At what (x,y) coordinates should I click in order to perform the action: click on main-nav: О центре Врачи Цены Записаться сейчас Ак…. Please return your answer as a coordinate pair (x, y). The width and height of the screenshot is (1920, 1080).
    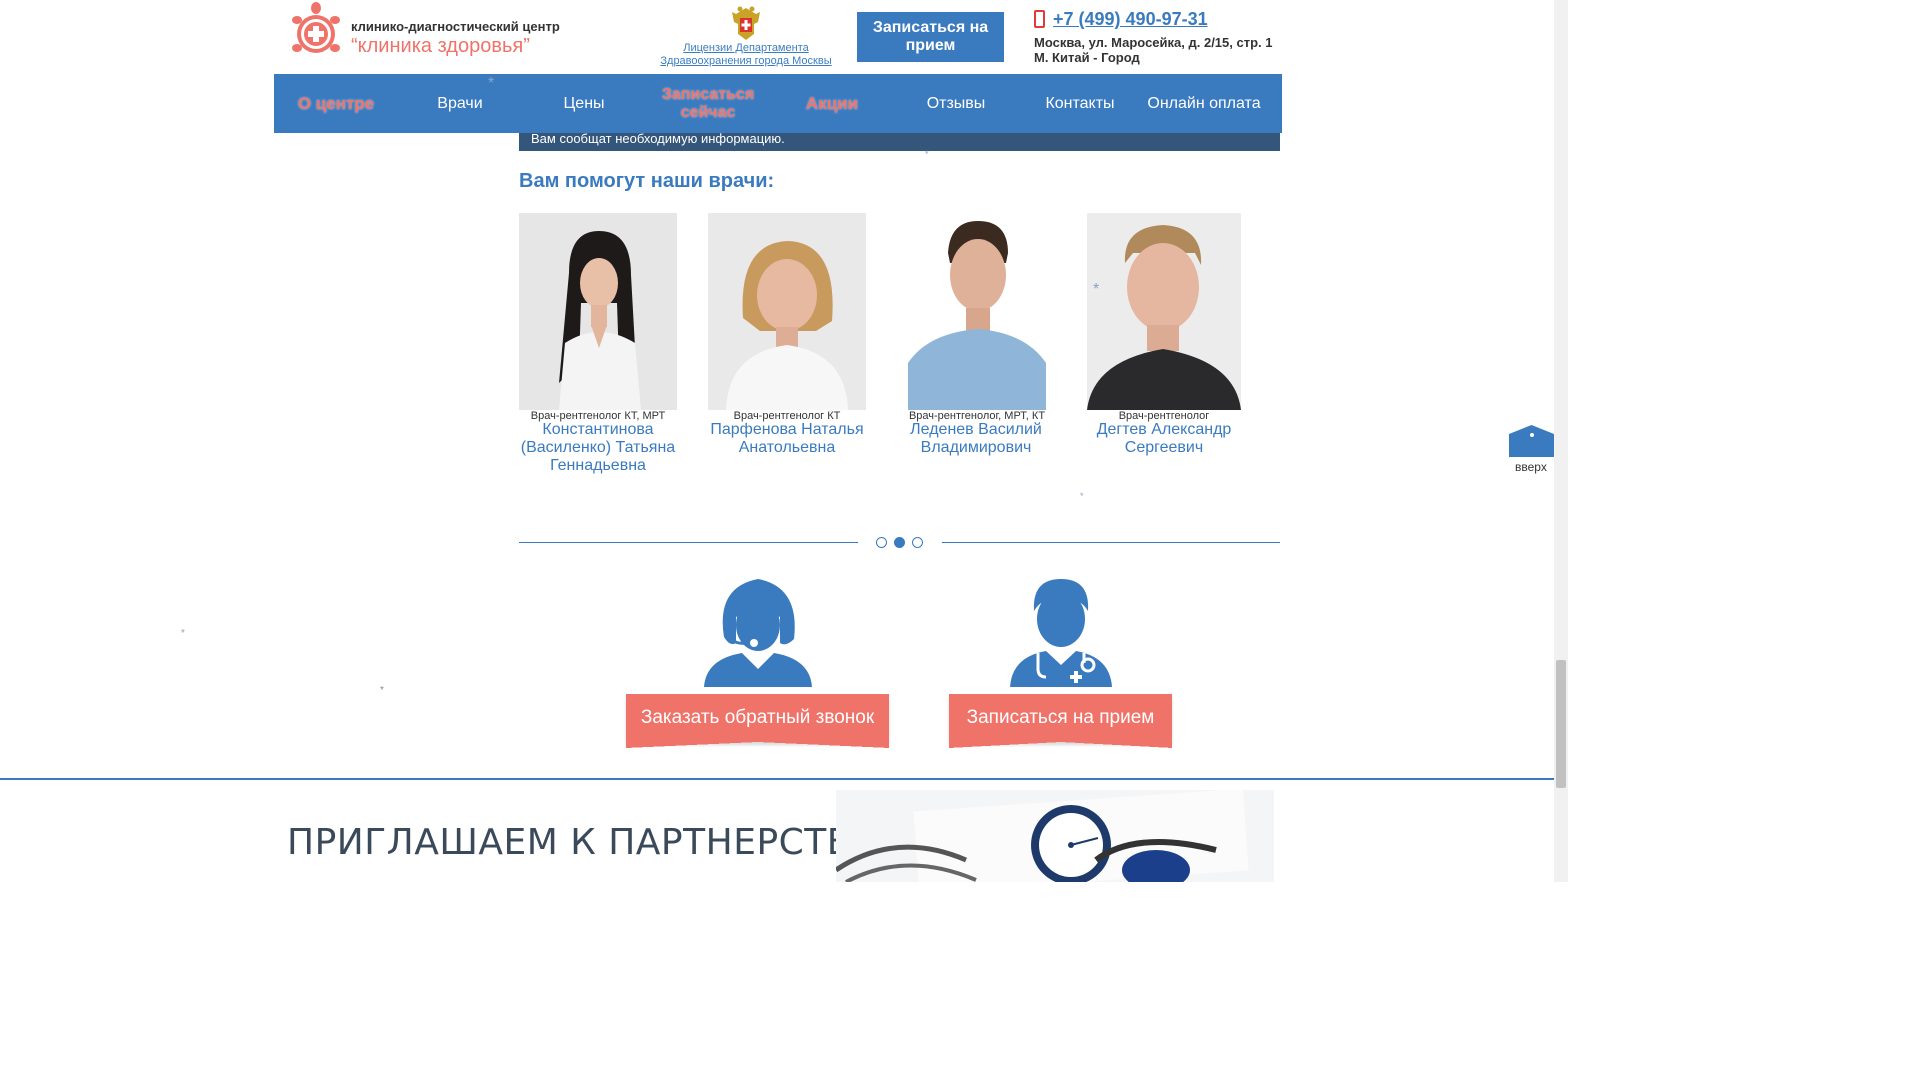
    Looking at the image, I should click on (778, 103).